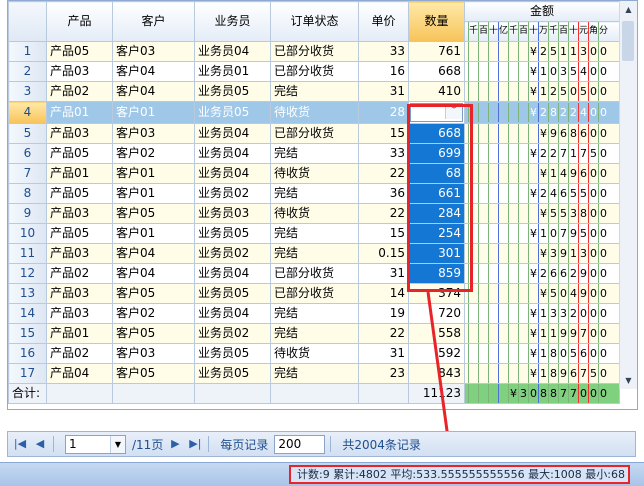 The height and width of the screenshot is (486, 644). I want to click on row-number: 11, so click(27, 253).